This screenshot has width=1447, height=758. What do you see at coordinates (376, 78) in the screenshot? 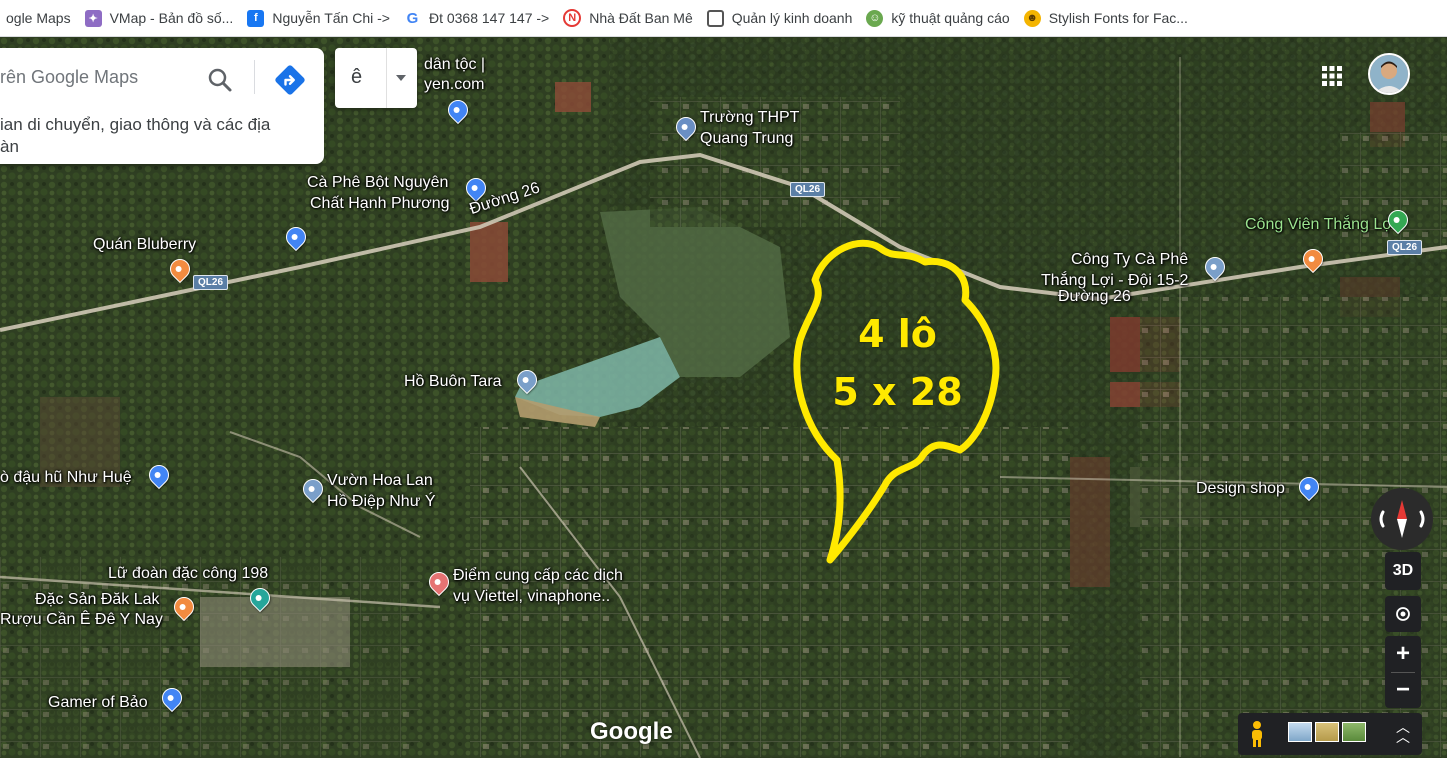
I see `language-dropdown: ê` at bounding box center [376, 78].